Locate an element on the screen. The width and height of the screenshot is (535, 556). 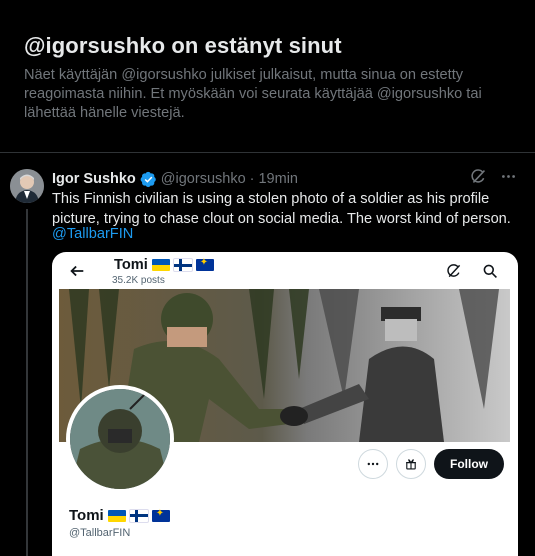
embedded-profile-header: Tomi 35.2K posts is located at coordinates (285, 272).